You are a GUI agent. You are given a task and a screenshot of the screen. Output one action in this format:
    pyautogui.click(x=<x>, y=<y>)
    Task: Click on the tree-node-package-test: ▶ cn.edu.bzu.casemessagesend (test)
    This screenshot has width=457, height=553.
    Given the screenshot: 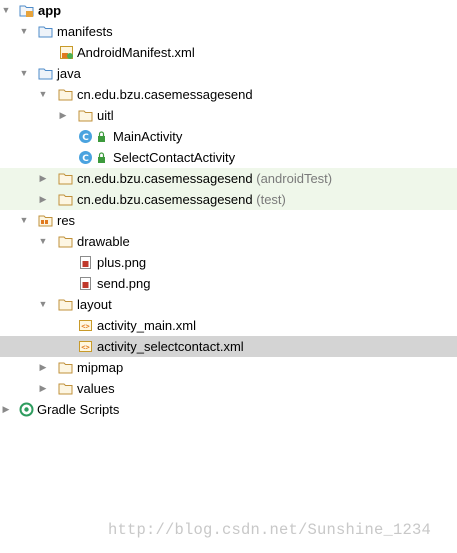 What is the action you would take?
    pyautogui.click(x=228, y=199)
    